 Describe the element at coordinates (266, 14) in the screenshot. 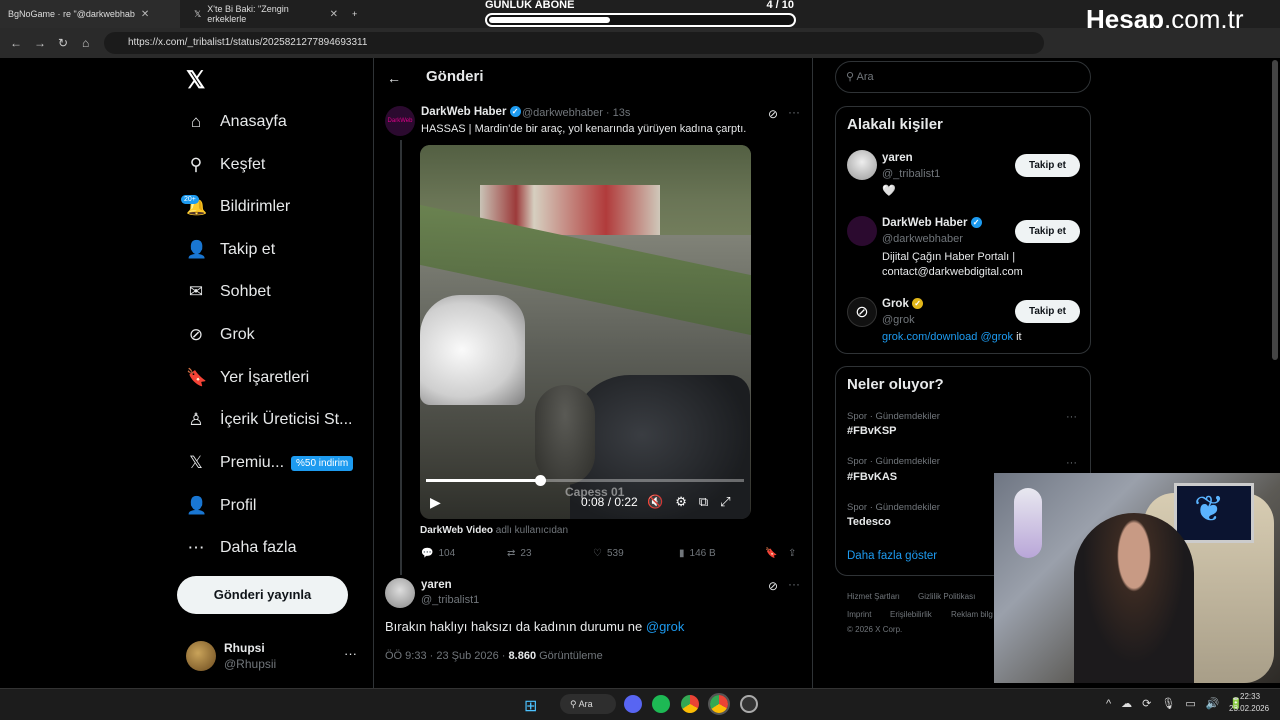

I see `browser-tab: 𝕏 X'te Bi Baki: "Zengin erkeklerle ✕` at that location.